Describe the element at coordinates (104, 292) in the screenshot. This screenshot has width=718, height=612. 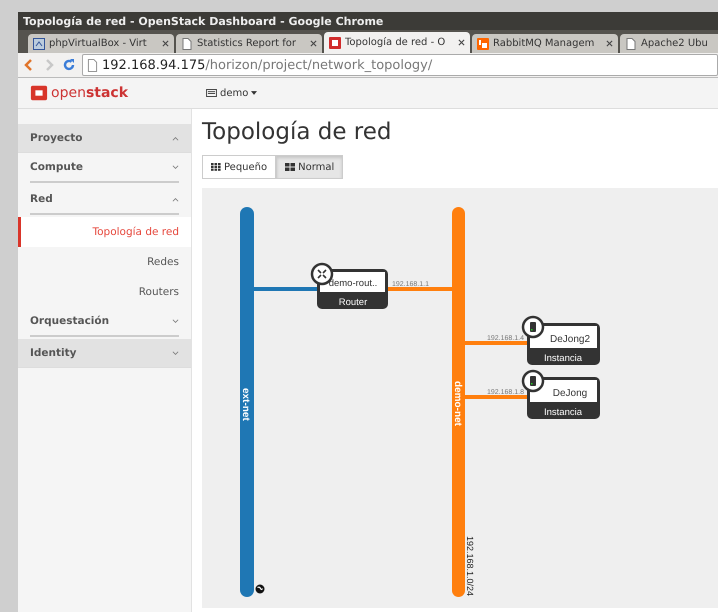
I see `sidebar-link: Routers` at that location.